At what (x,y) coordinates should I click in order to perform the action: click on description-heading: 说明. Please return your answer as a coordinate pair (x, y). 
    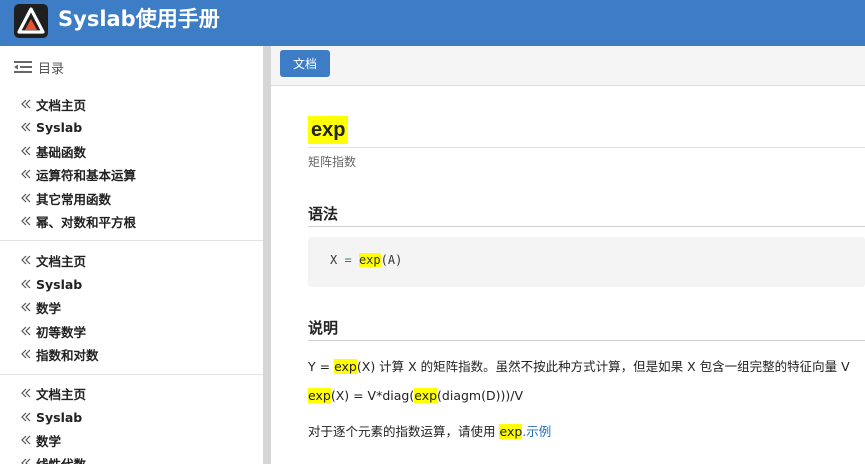
    Looking at the image, I should click on (323, 328).